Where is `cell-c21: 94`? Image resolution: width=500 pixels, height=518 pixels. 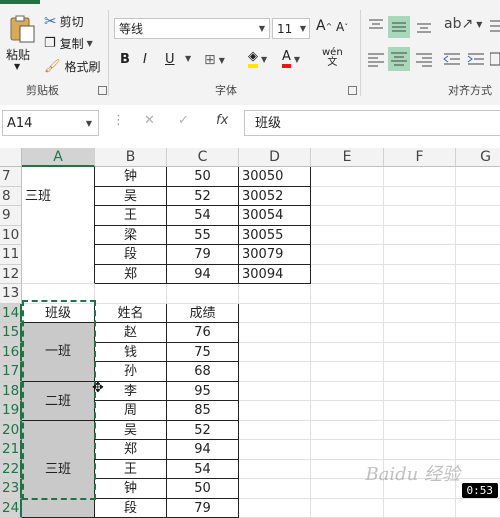 cell-c21: 94 is located at coordinates (203, 450).